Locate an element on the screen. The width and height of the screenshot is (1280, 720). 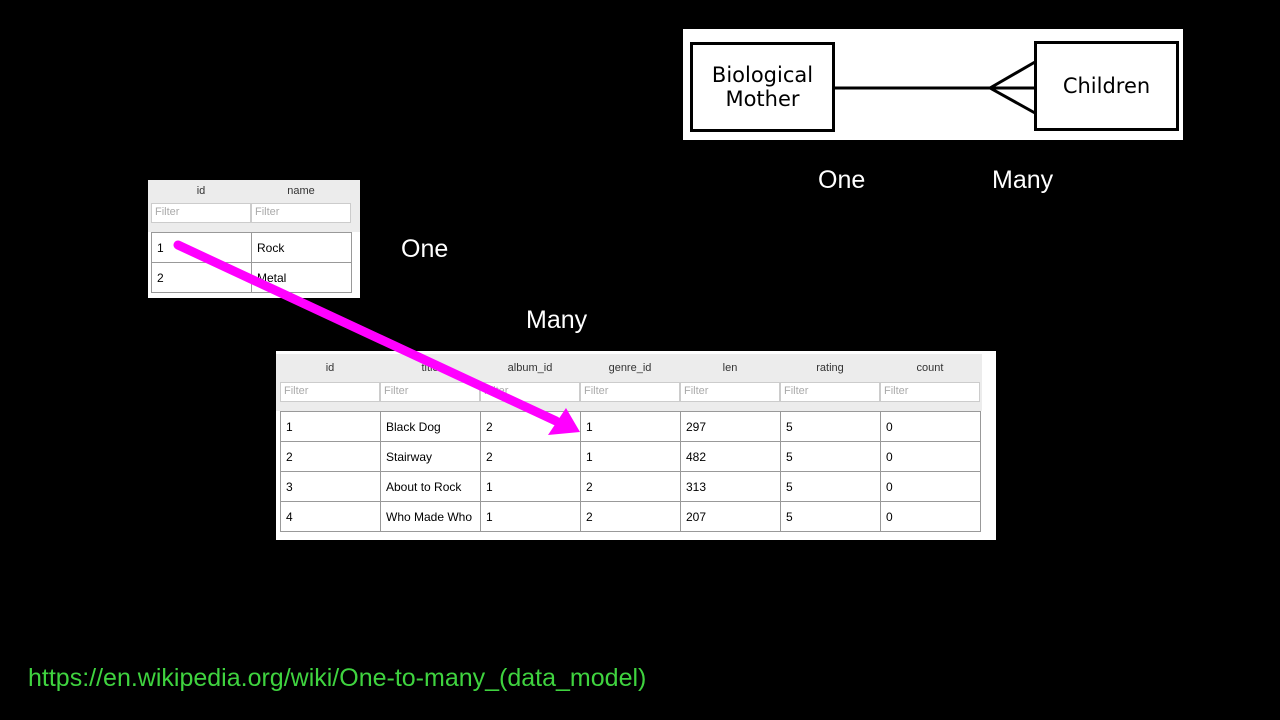
foreign-key-arrow is located at coordinates (376, 337).